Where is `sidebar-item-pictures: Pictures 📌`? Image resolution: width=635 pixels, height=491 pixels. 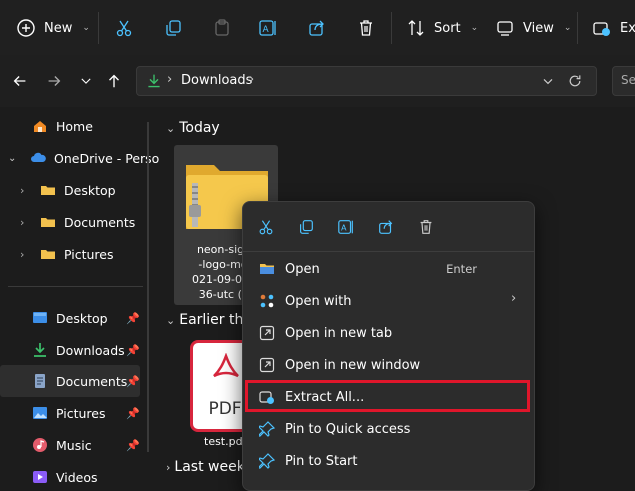
sidebar-item-pictures: Pictures 📌 is located at coordinates (87, 413).